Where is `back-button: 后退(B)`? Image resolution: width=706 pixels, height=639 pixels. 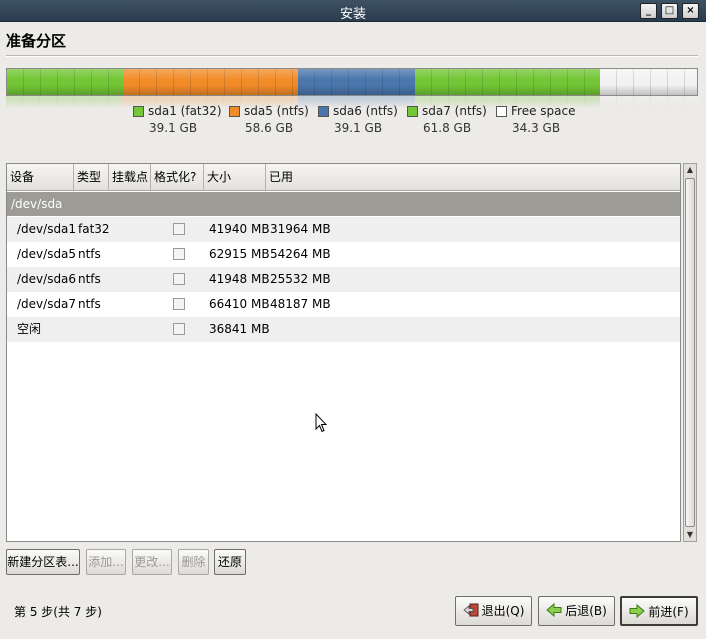 back-button: 后退(B) is located at coordinates (576, 611).